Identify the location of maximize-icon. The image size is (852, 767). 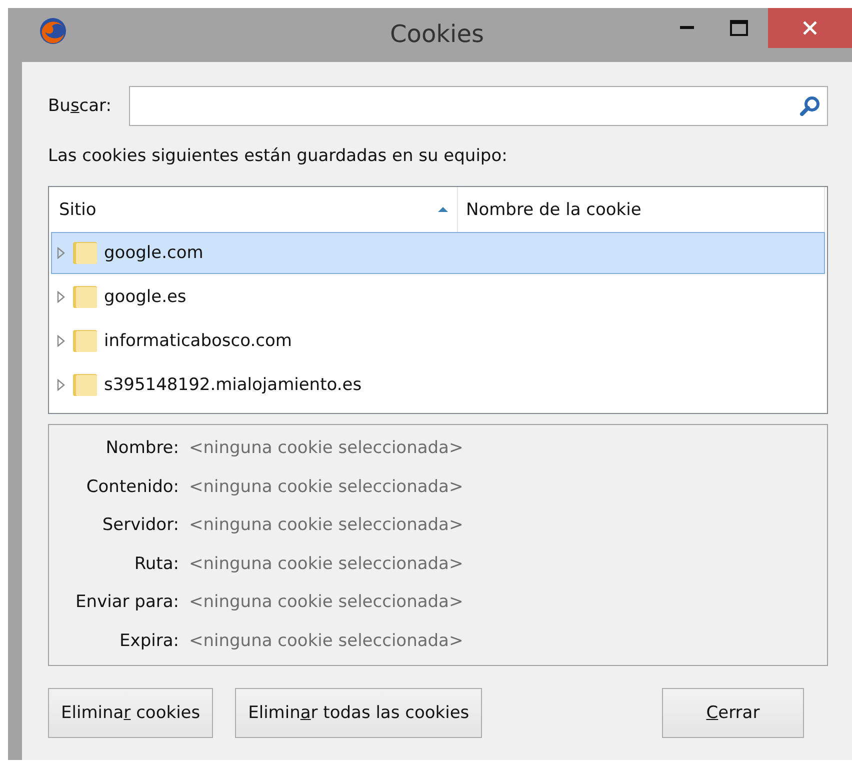
(739, 28).